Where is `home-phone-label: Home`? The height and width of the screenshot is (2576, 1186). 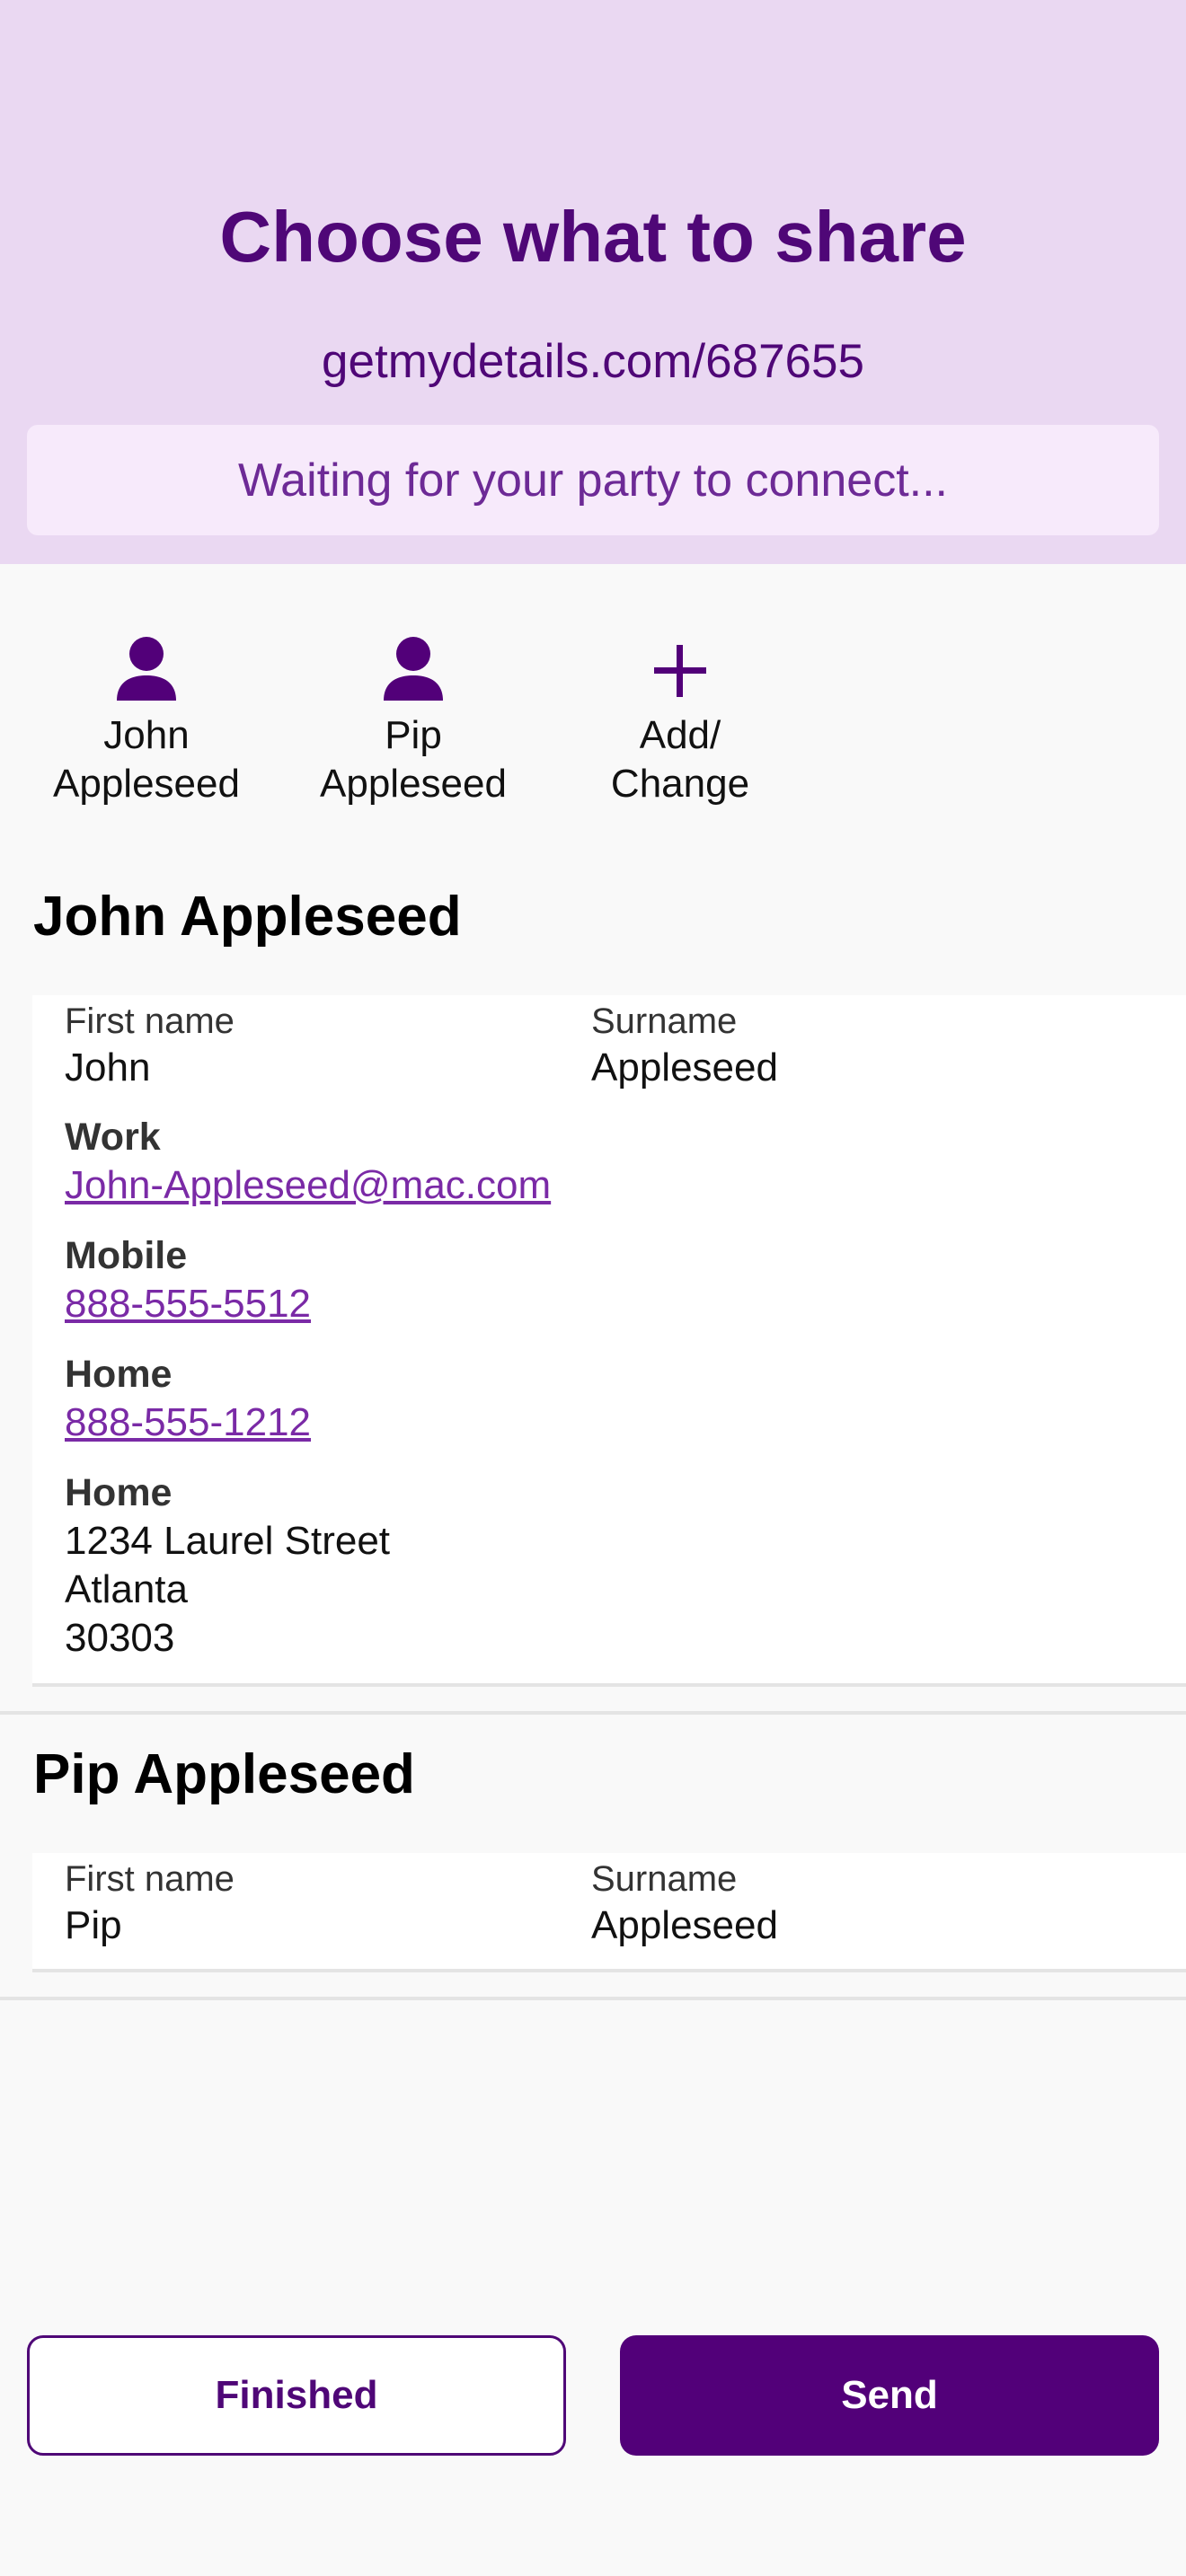
home-phone-label: Home is located at coordinates (119, 1374).